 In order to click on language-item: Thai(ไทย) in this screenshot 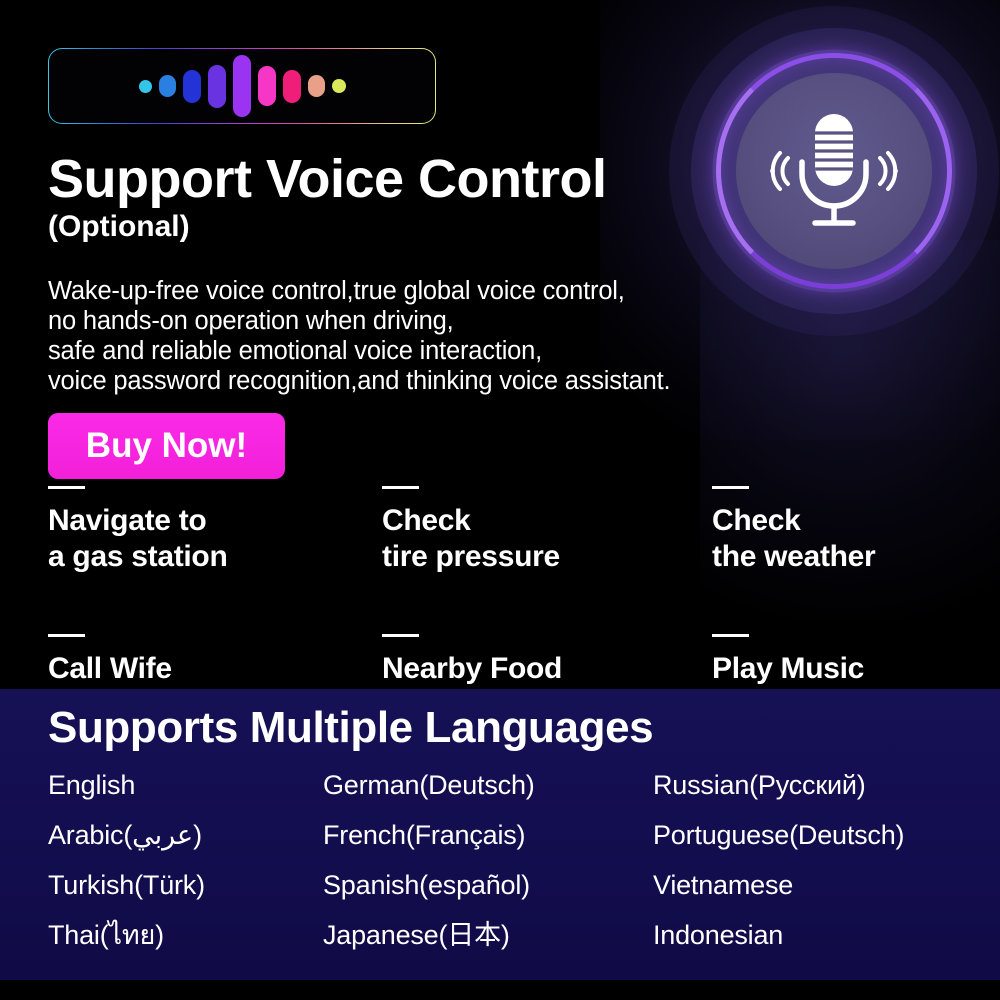, I will do `click(106, 935)`.